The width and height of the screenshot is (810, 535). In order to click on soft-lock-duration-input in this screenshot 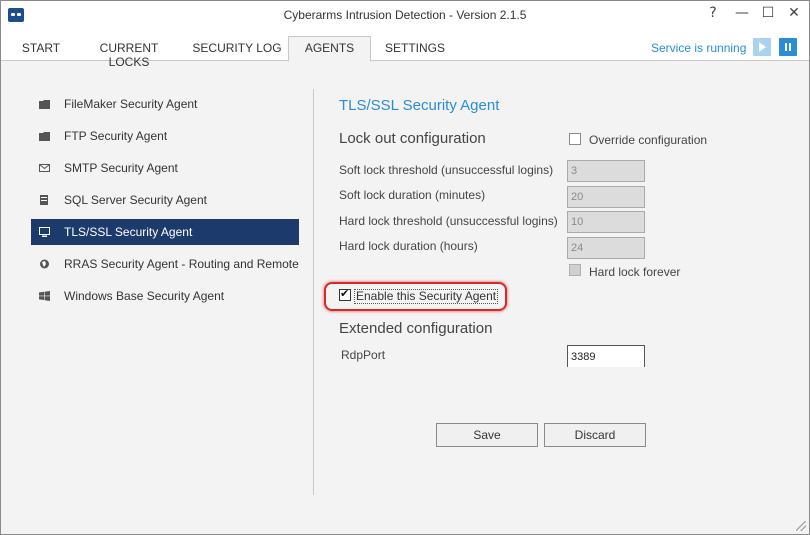, I will do `click(606, 197)`.